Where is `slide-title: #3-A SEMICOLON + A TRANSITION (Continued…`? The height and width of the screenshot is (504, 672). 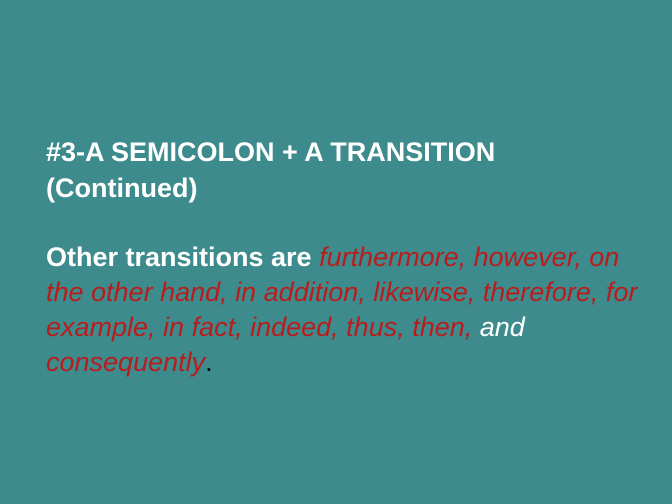 slide-title: #3-A SEMICOLON + A TRANSITION (Continued… is located at coordinates (346, 170).